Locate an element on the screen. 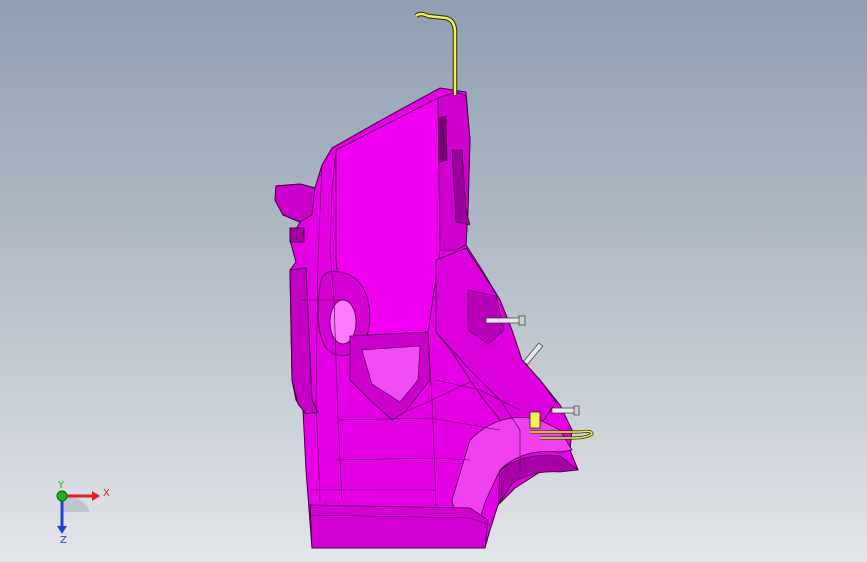  triad-z-label: Z is located at coordinates (63, 540).